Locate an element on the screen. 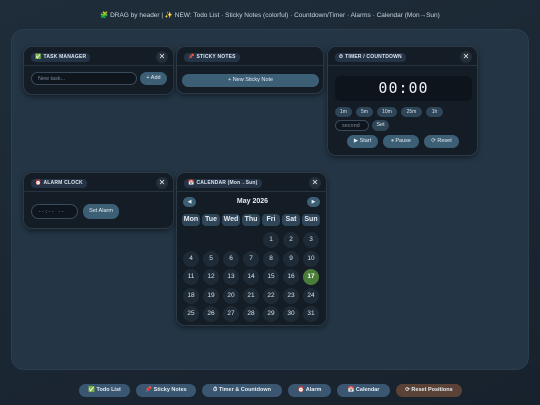  calendar-day: 9 is located at coordinates (291, 258).